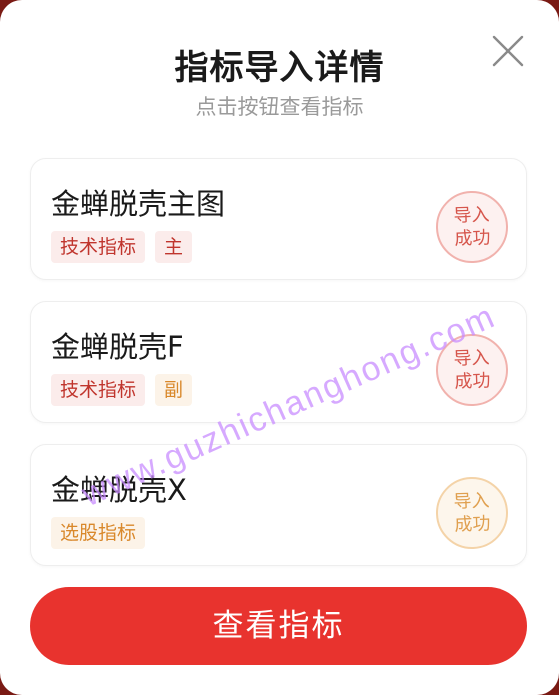 The height and width of the screenshot is (695, 559). Describe the element at coordinates (119, 490) in the screenshot. I see `indicator-name: 金蝉脱壳X` at that location.